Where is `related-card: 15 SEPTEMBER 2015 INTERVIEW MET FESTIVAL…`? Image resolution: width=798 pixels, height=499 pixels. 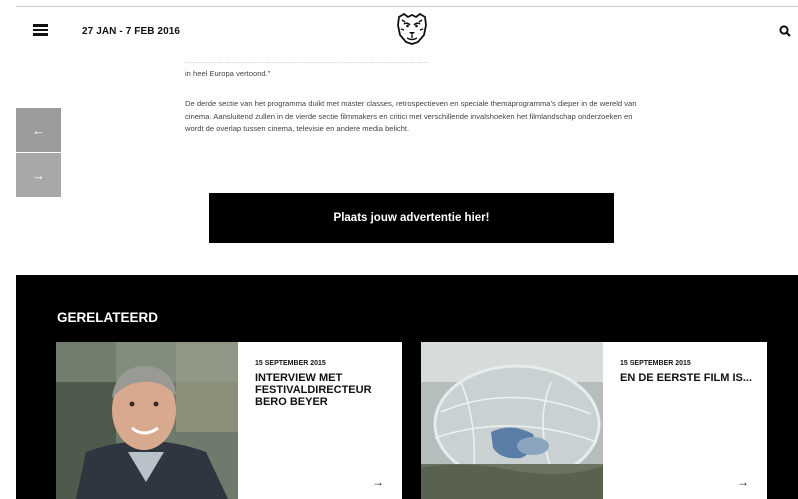
related-card: 15 SEPTEMBER 2015 INTERVIEW MET FESTIVAL… is located at coordinates (229, 420).